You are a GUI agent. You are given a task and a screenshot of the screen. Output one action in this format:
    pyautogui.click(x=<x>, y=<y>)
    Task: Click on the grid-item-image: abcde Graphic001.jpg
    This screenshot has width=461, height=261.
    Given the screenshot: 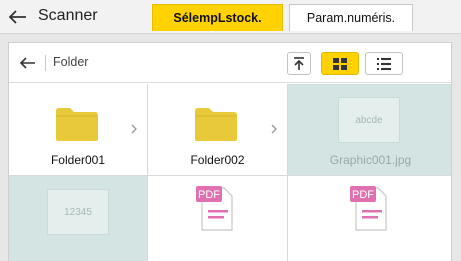 What is the action you would take?
    pyautogui.click(x=369, y=130)
    